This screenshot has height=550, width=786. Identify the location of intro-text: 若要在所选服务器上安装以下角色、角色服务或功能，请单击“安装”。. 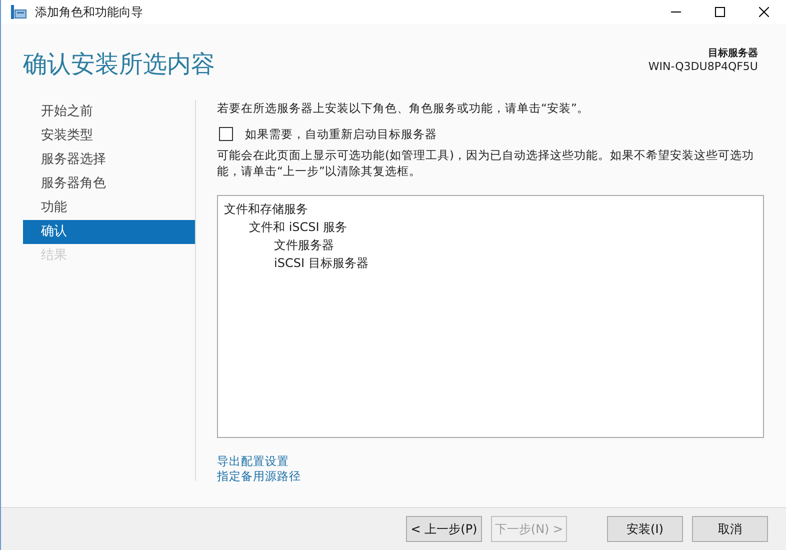
(403, 108).